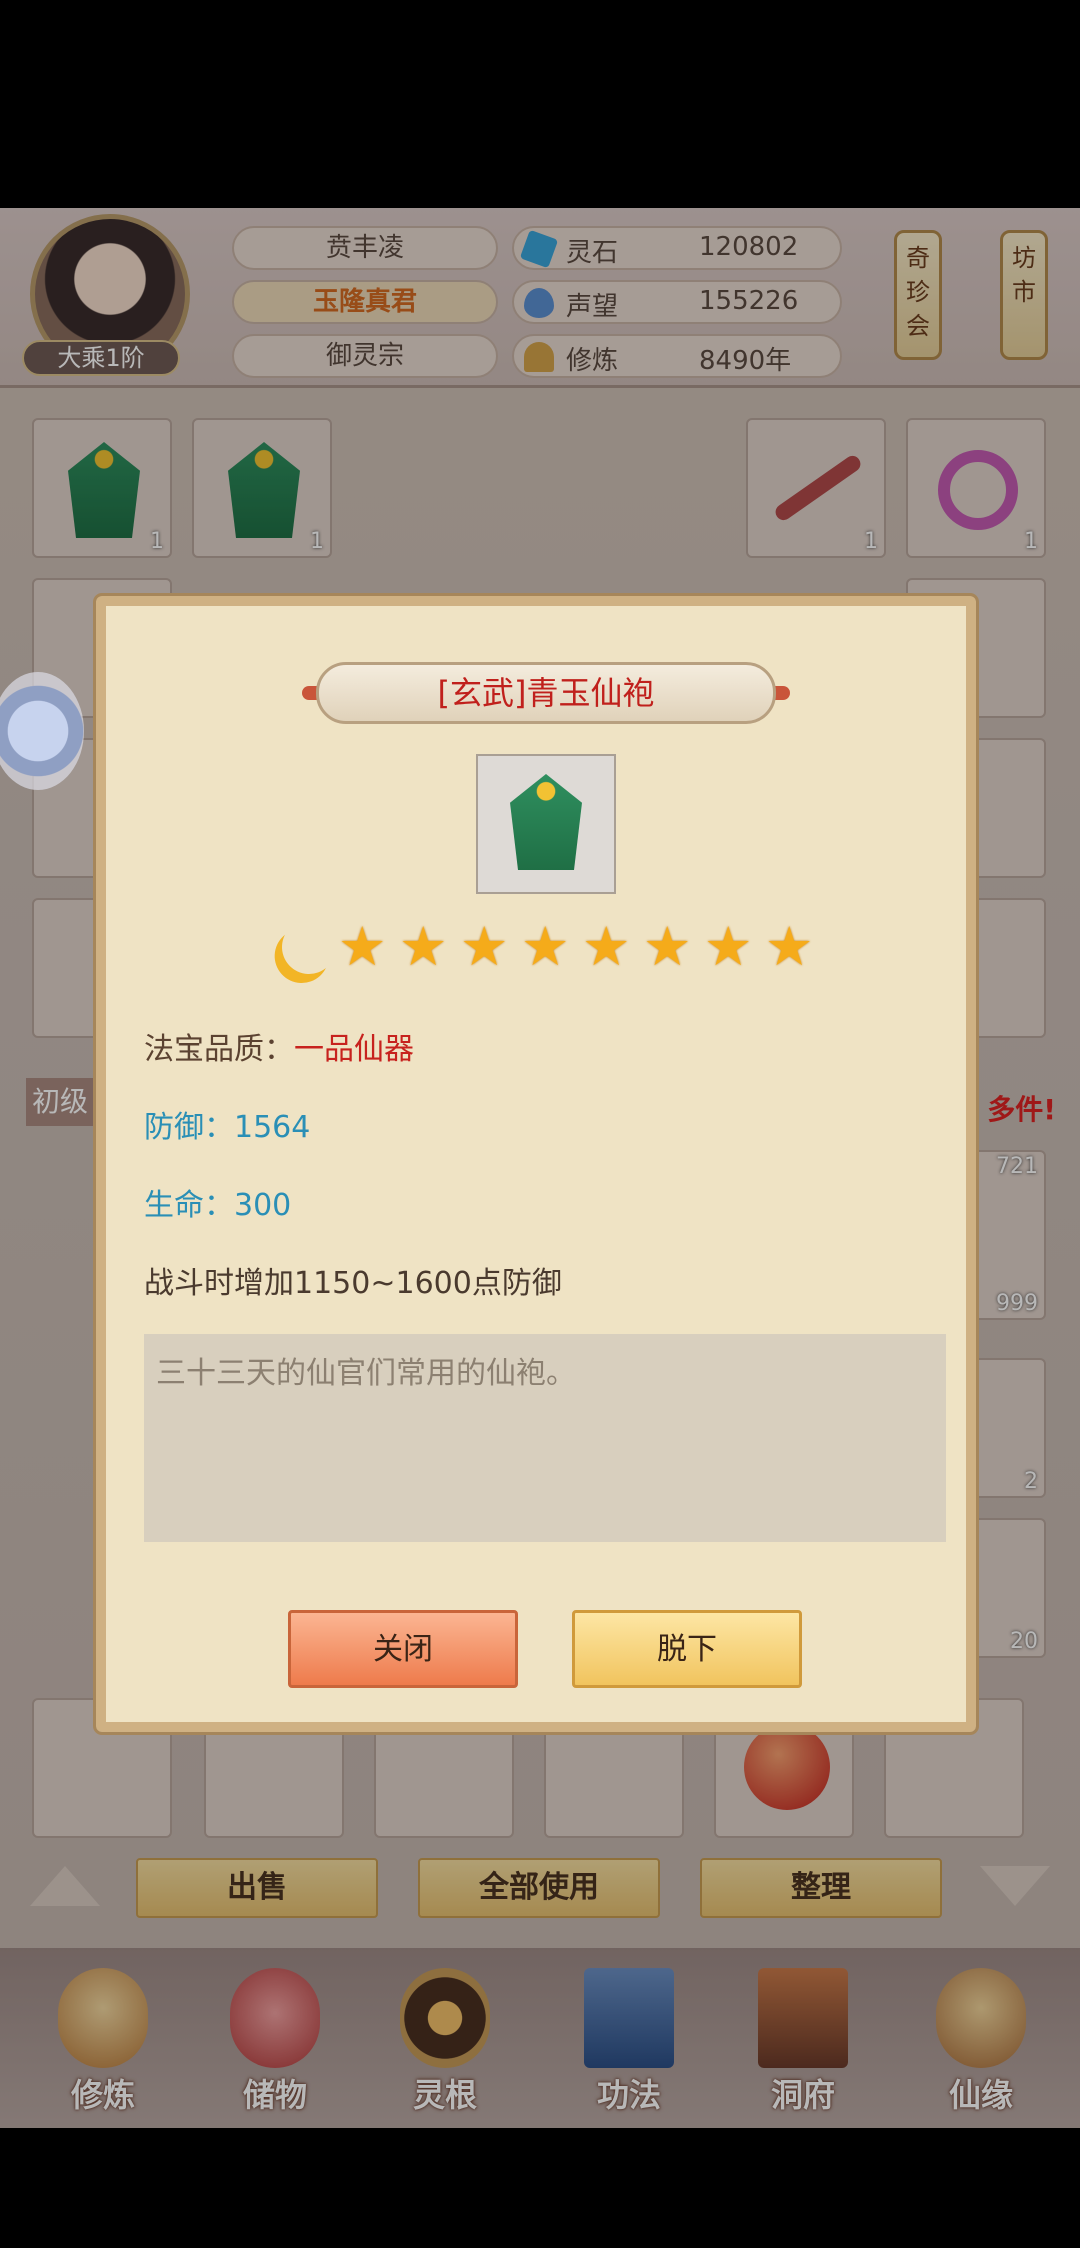  Describe the element at coordinates (687, 1649) in the screenshot. I see `take-off-button: 脱下` at that location.